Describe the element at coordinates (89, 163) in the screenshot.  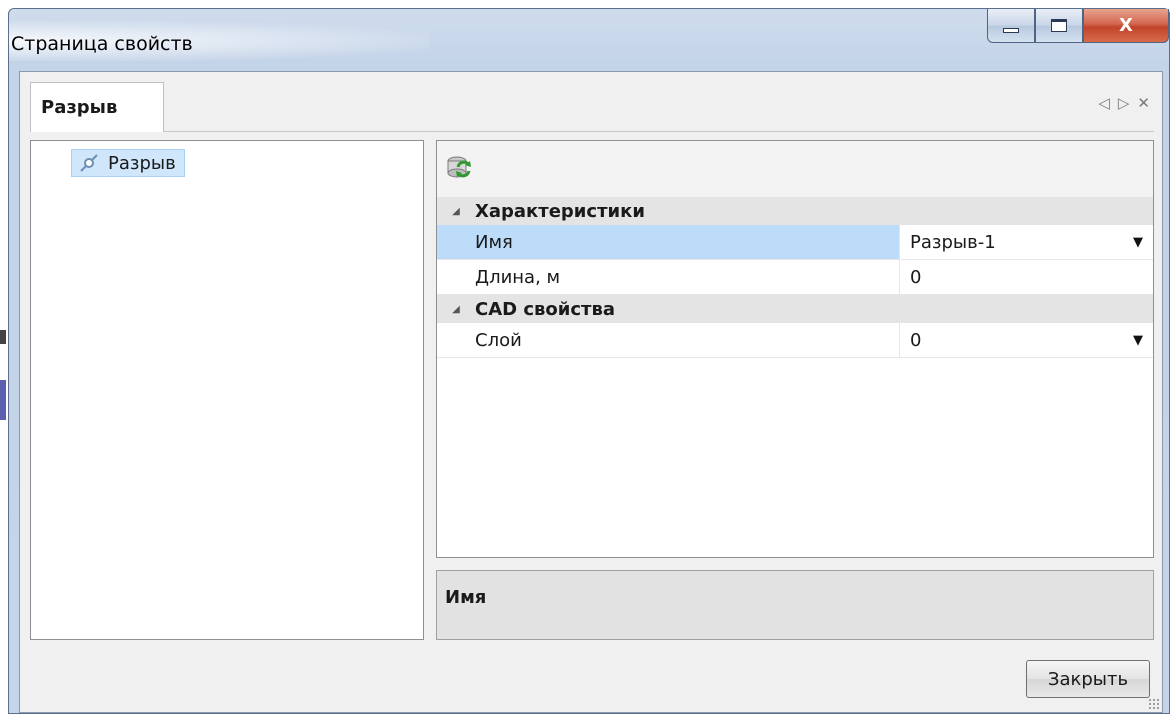
I see `break-icon` at that location.